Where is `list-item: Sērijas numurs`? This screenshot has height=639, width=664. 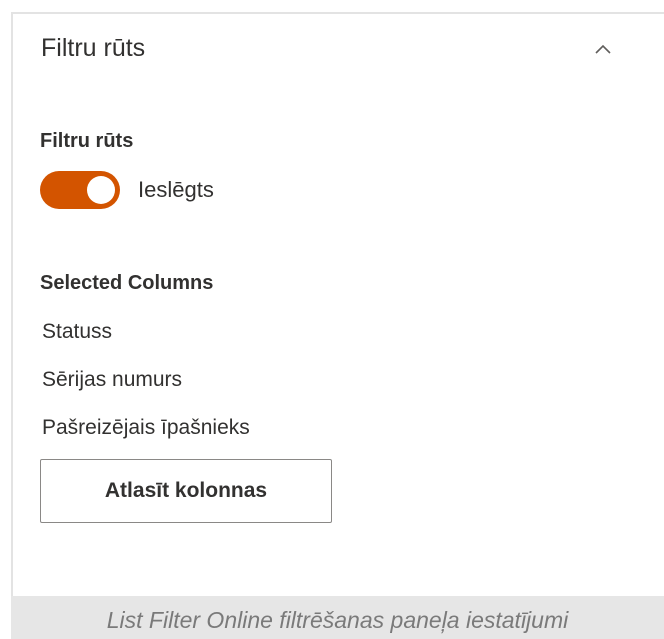
list-item: Sērijas numurs is located at coordinates (112, 379).